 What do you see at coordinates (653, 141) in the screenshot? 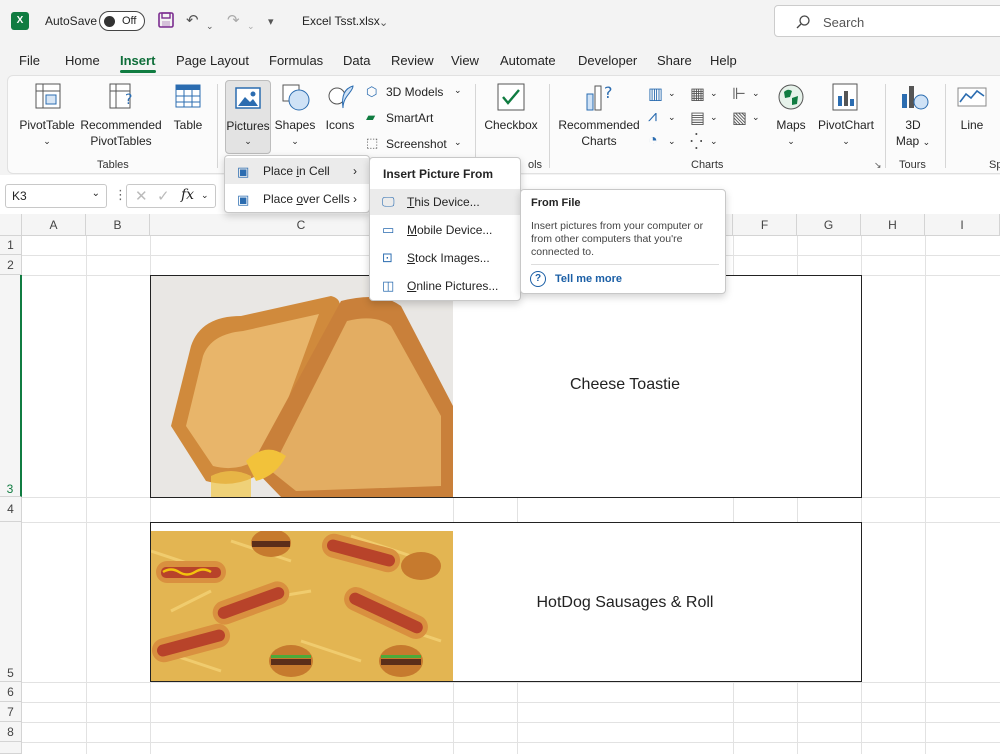
I see `pie-chart-icon: ◔` at bounding box center [653, 141].